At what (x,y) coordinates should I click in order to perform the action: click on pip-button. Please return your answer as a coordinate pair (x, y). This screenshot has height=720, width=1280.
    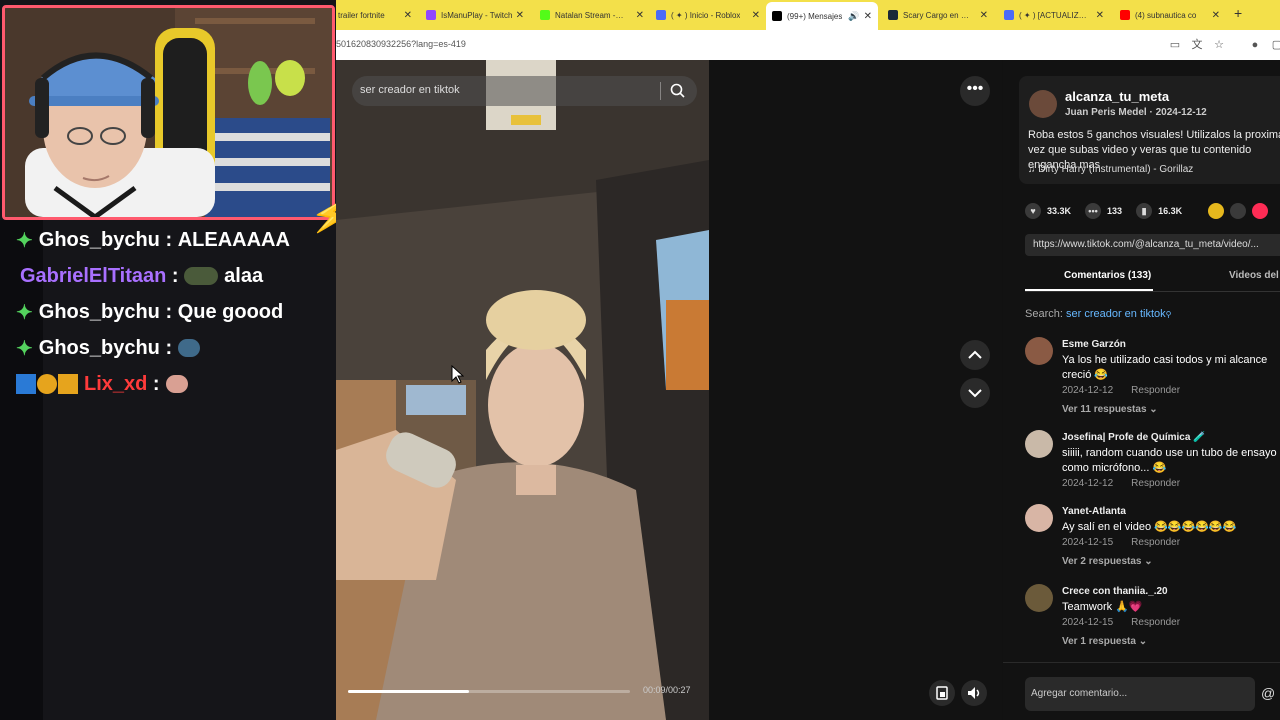
    Looking at the image, I should click on (942, 693).